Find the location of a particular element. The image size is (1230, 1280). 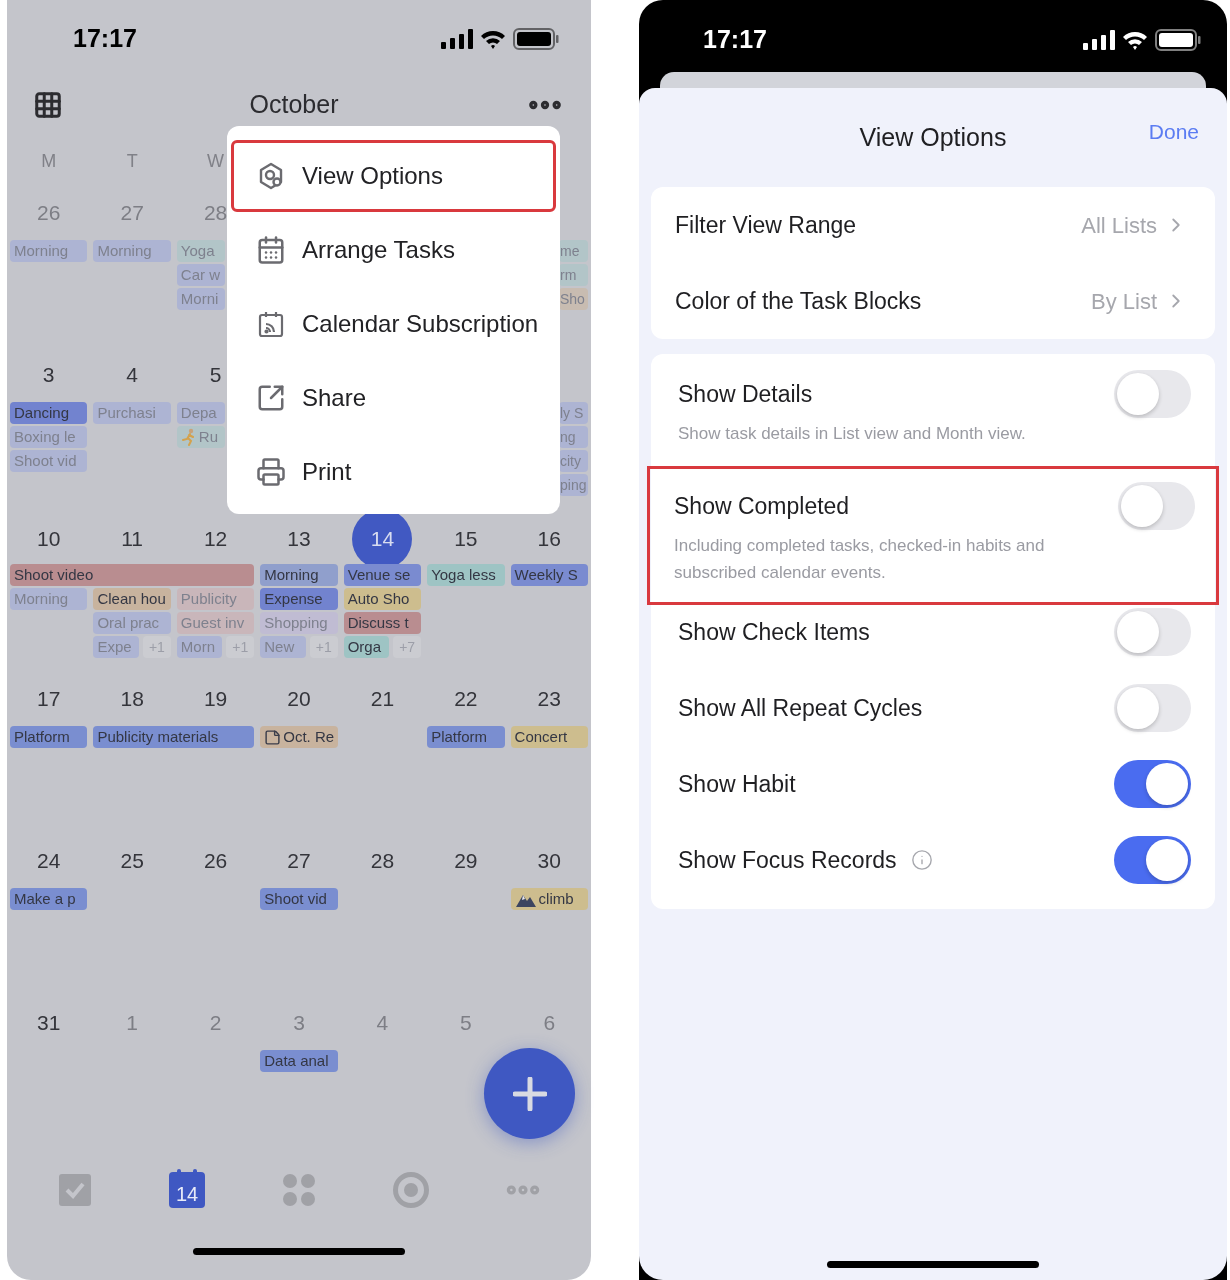

event-chip: Clean hou is located at coordinates (132, 599).